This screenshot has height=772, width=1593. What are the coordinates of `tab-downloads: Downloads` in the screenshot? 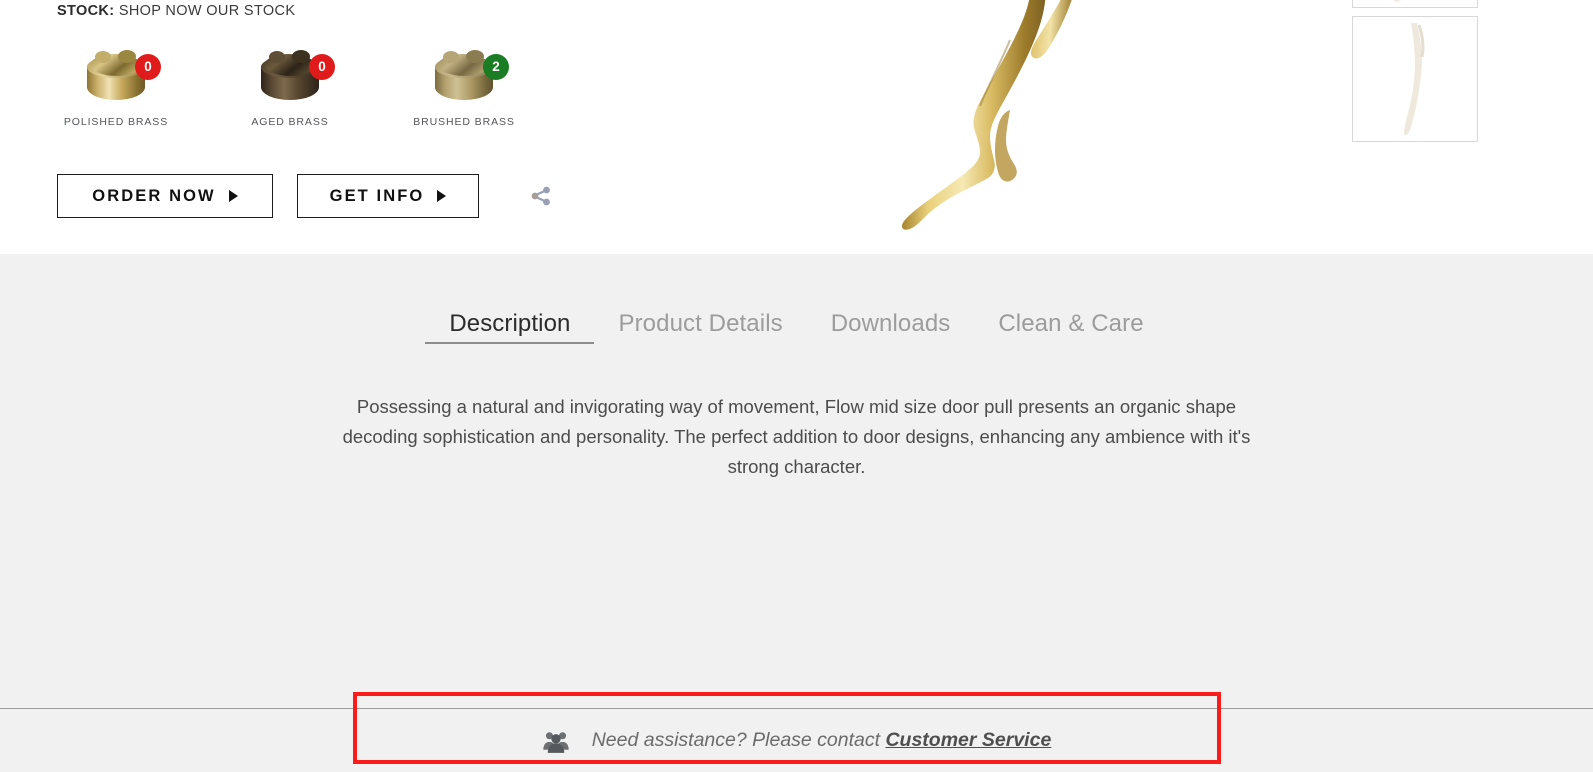 It's located at (891, 327).